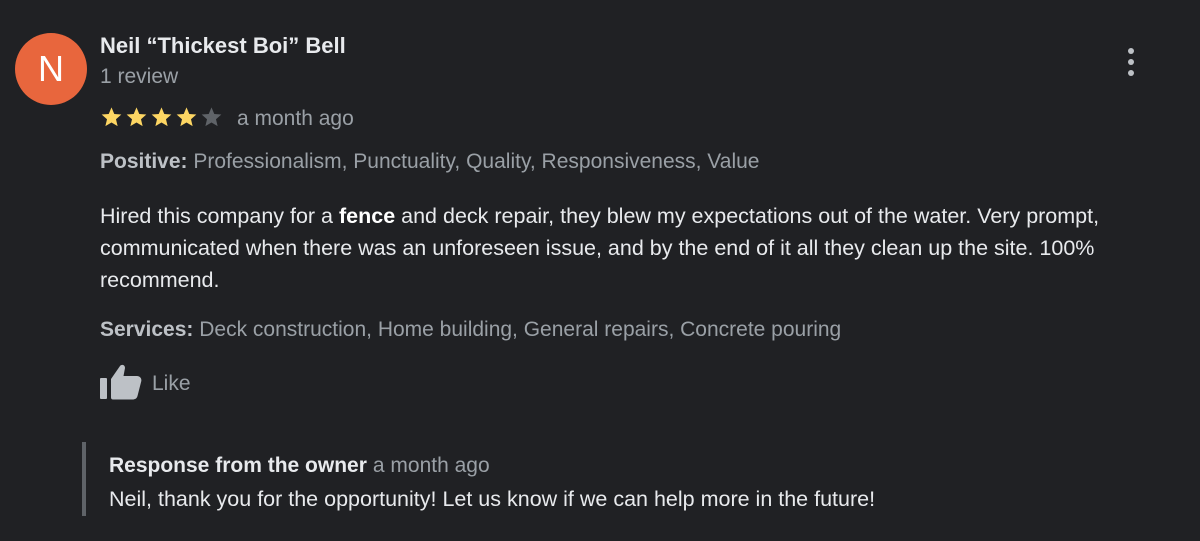  What do you see at coordinates (145, 384) in the screenshot?
I see `like-button: Like` at bounding box center [145, 384].